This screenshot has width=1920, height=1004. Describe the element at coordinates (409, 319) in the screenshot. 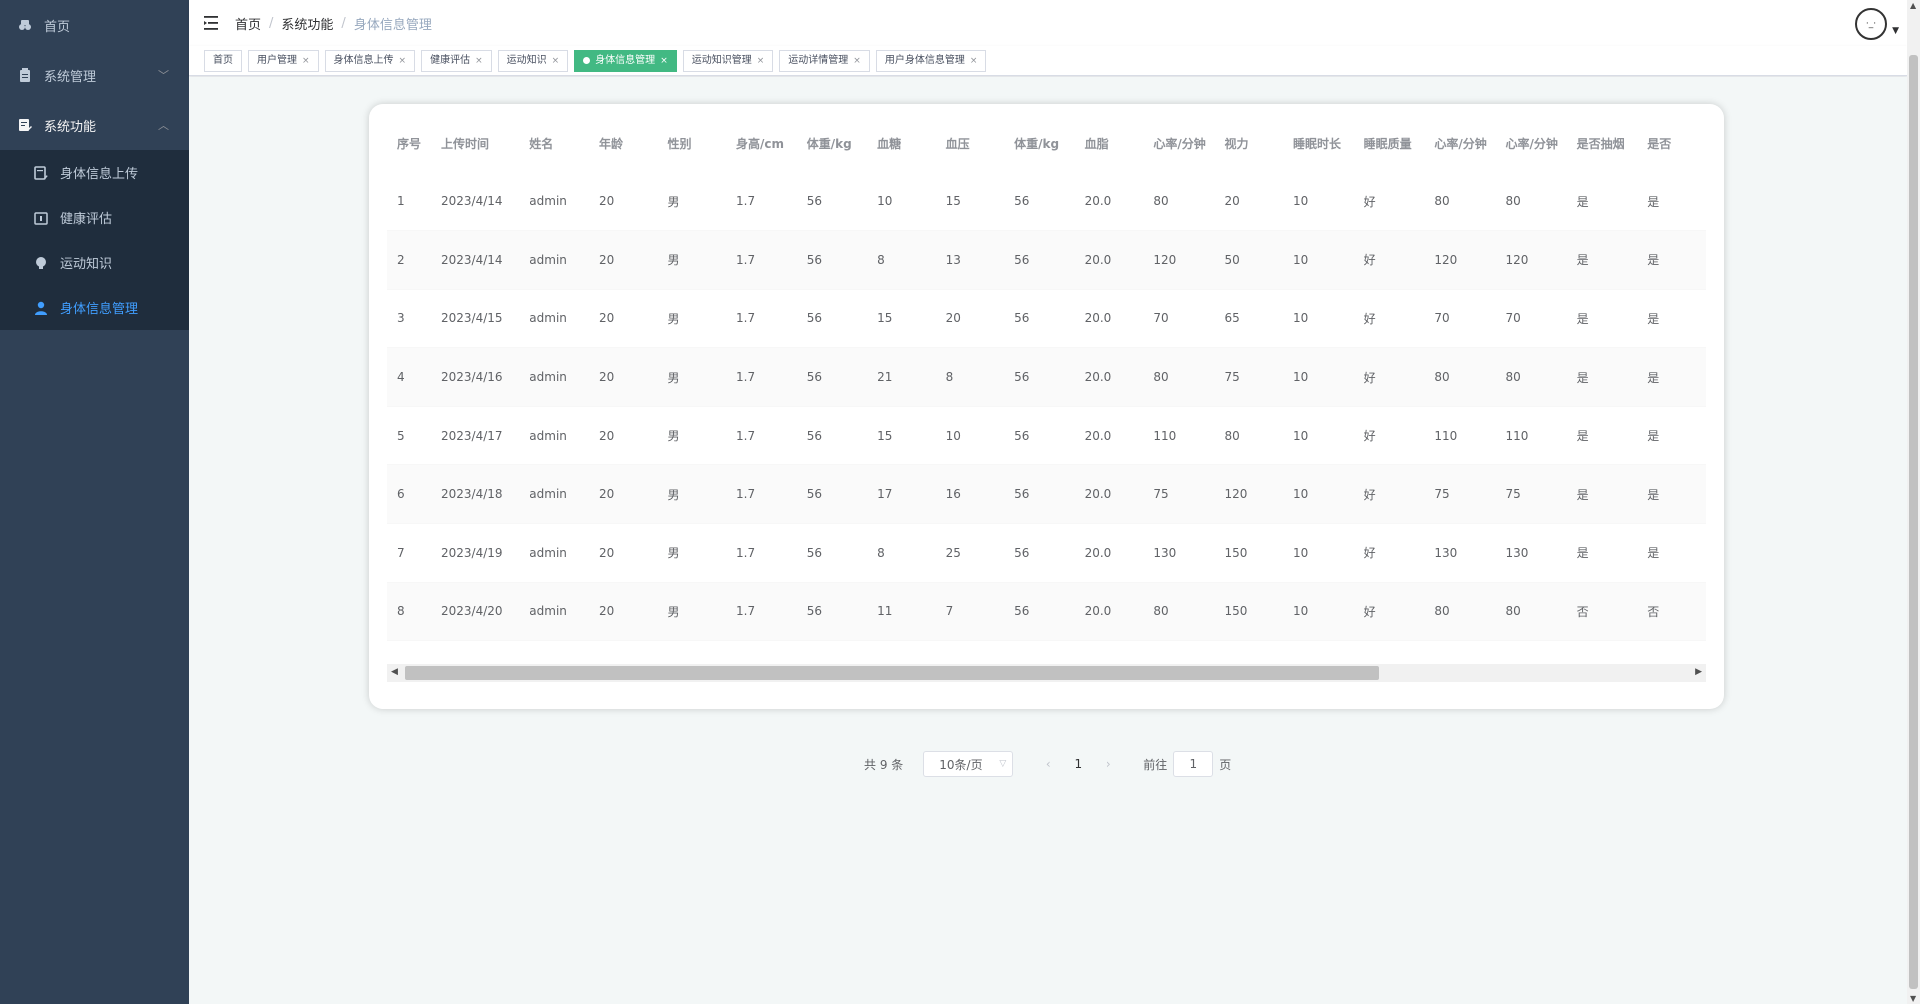

I see `table-cell: 3` at that location.